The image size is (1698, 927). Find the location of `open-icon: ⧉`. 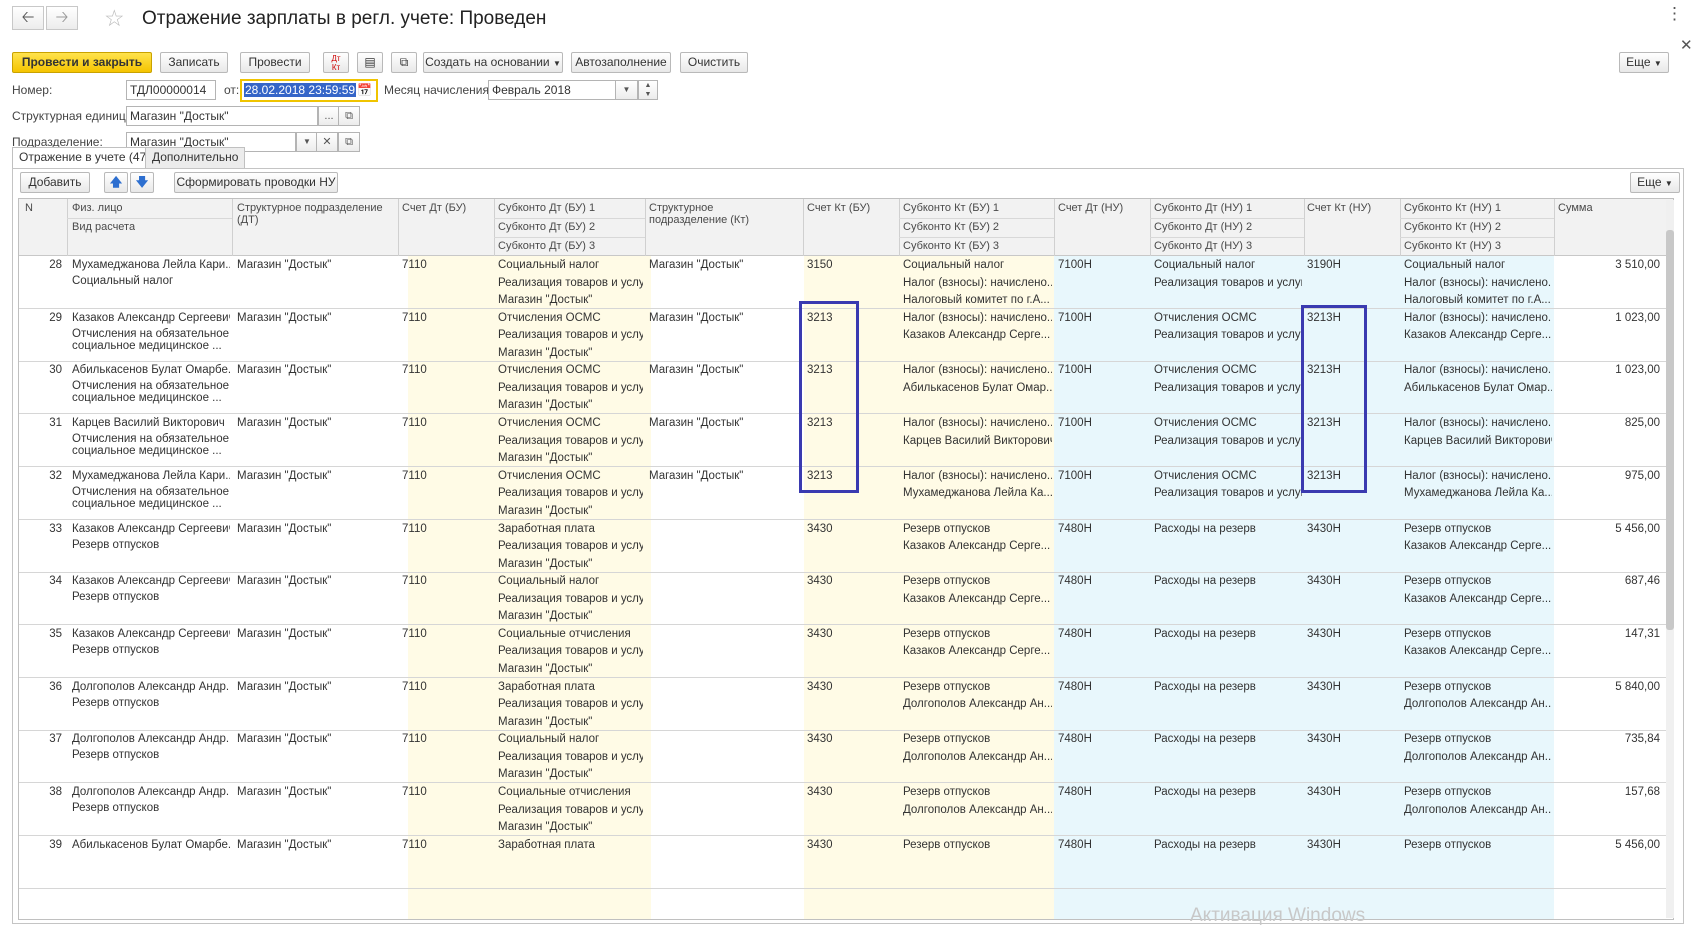

open-icon: ⧉ is located at coordinates (349, 116).